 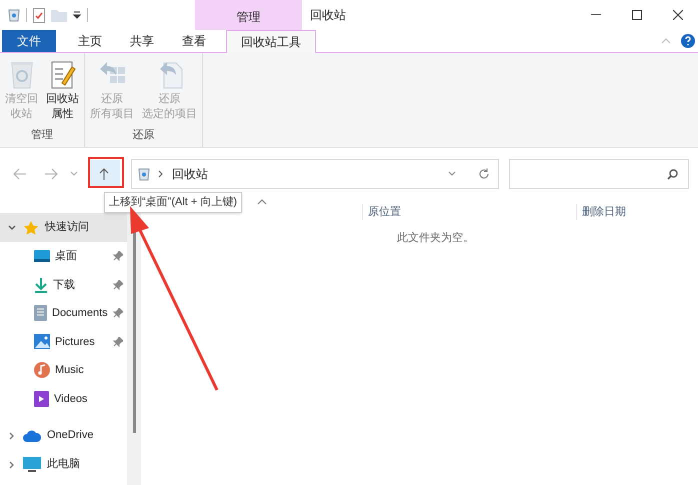 I want to click on document-icon, so click(x=40, y=313).